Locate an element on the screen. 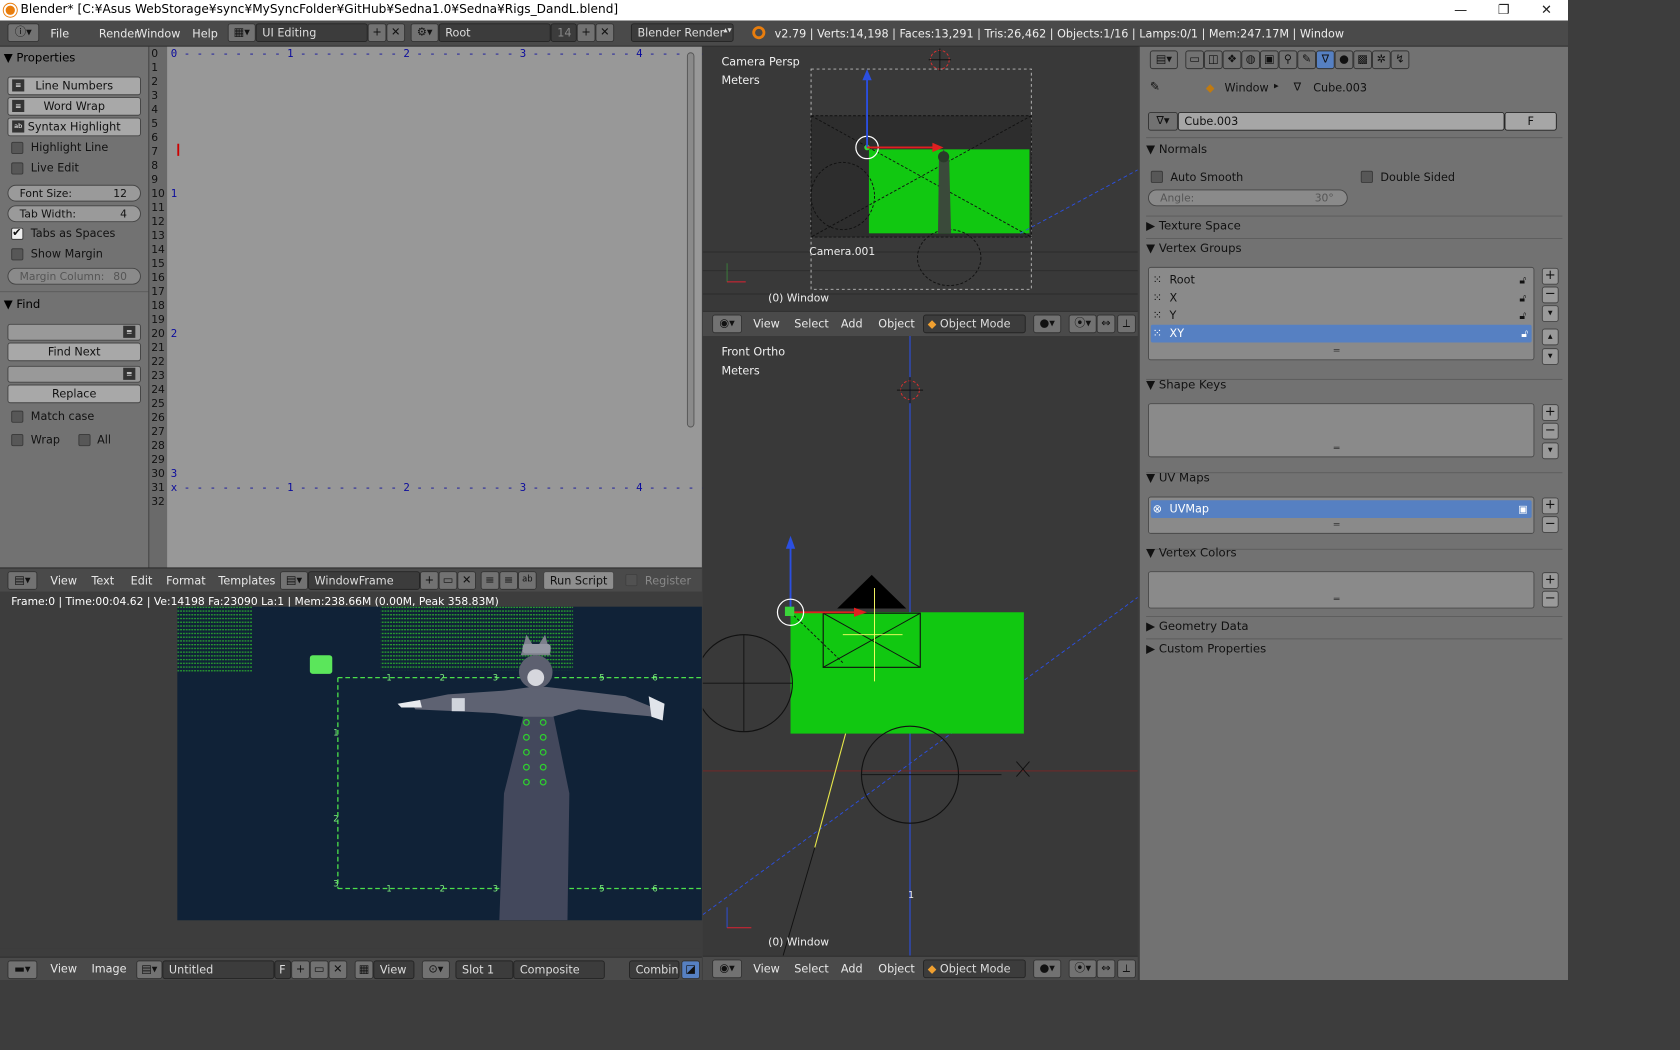 This screenshot has width=1680, height=1050. screen-layout-icon: ▦▾ is located at coordinates (241, 32).